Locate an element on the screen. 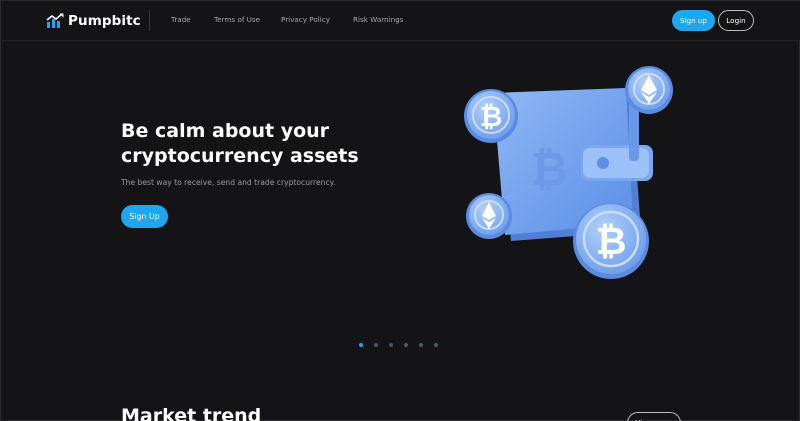  carousel-pagination is located at coordinates (398, 345).